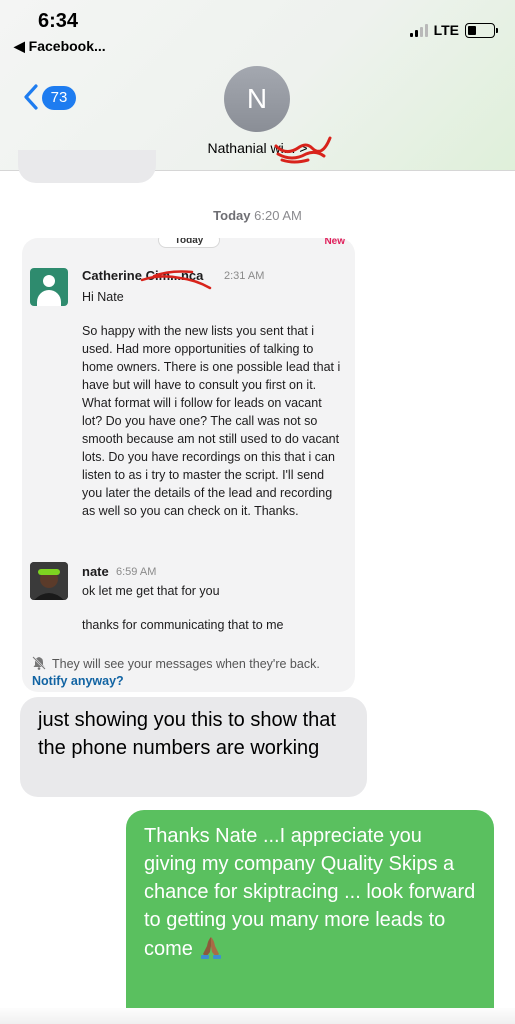 This screenshot has width=515, height=1024. I want to click on signal-strength-icon, so click(418, 30).